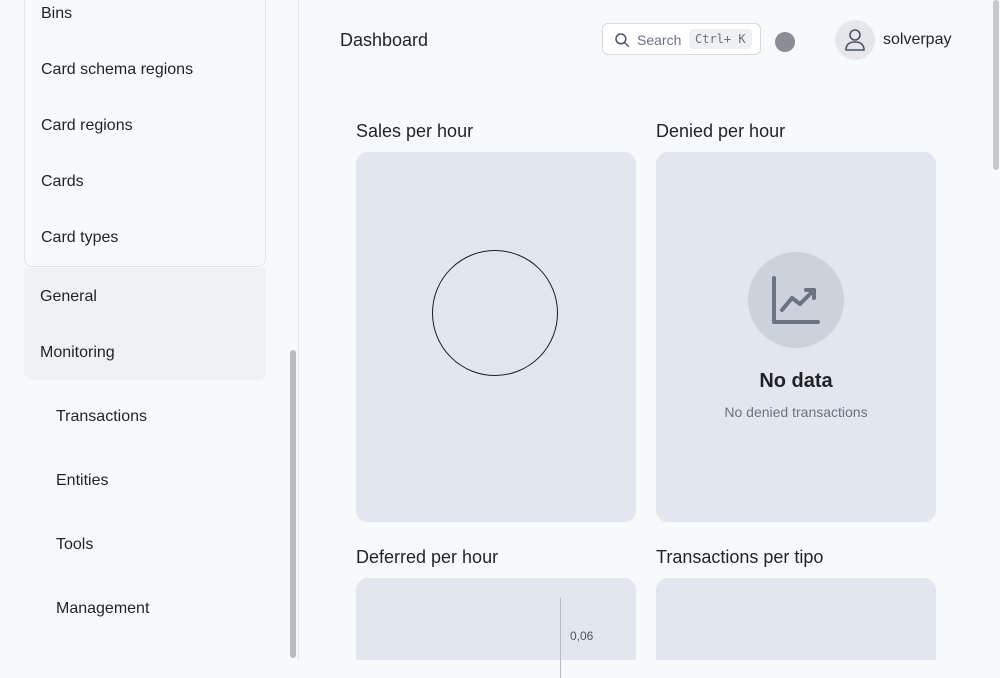 This screenshot has width=1000, height=678. Describe the element at coordinates (560, 638) in the screenshot. I see `chart-axis` at that location.